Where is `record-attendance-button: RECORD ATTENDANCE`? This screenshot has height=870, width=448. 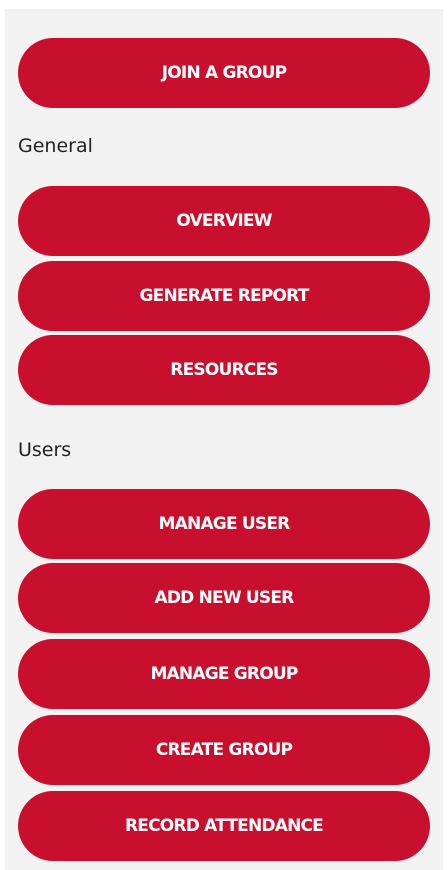
record-attendance-button: RECORD ATTENDANCE is located at coordinates (224, 826).